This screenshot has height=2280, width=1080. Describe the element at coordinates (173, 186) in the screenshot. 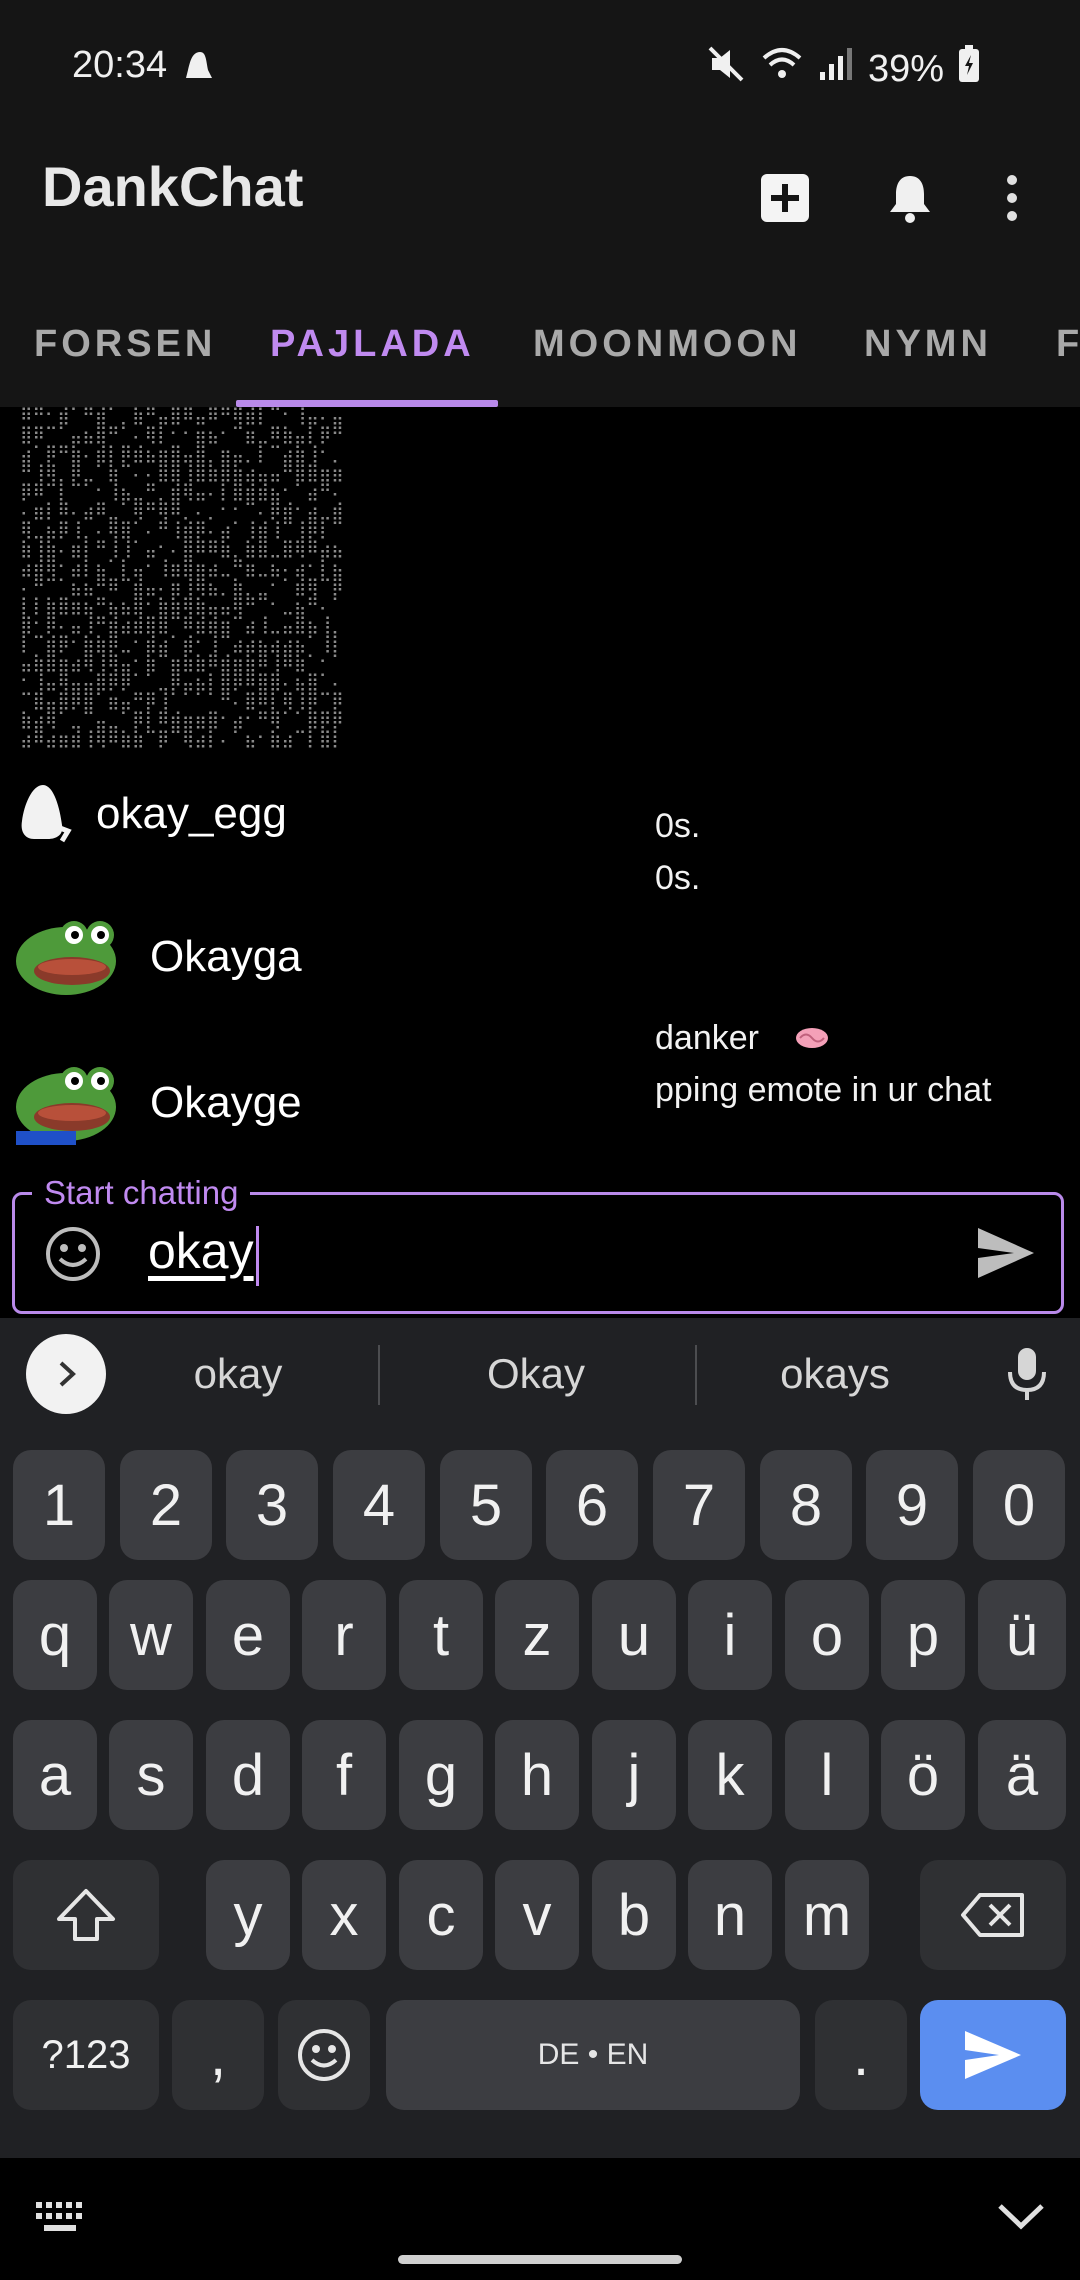

I see `app-title: DankChat` at that location.